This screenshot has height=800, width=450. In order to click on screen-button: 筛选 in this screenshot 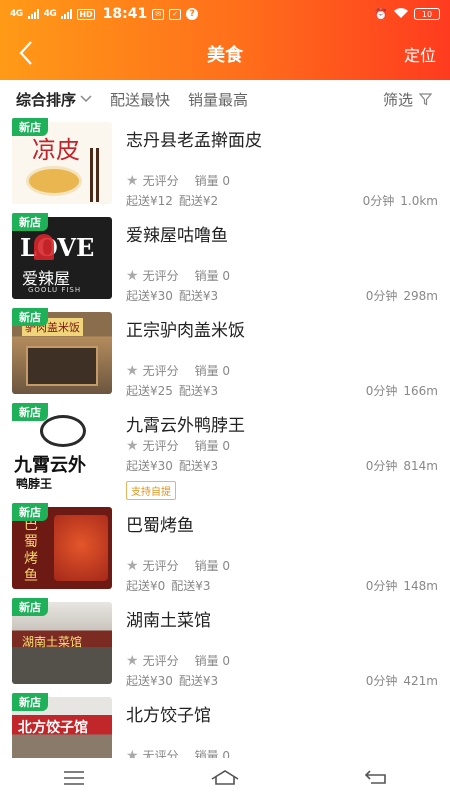, I will do `click(407, 99)`.